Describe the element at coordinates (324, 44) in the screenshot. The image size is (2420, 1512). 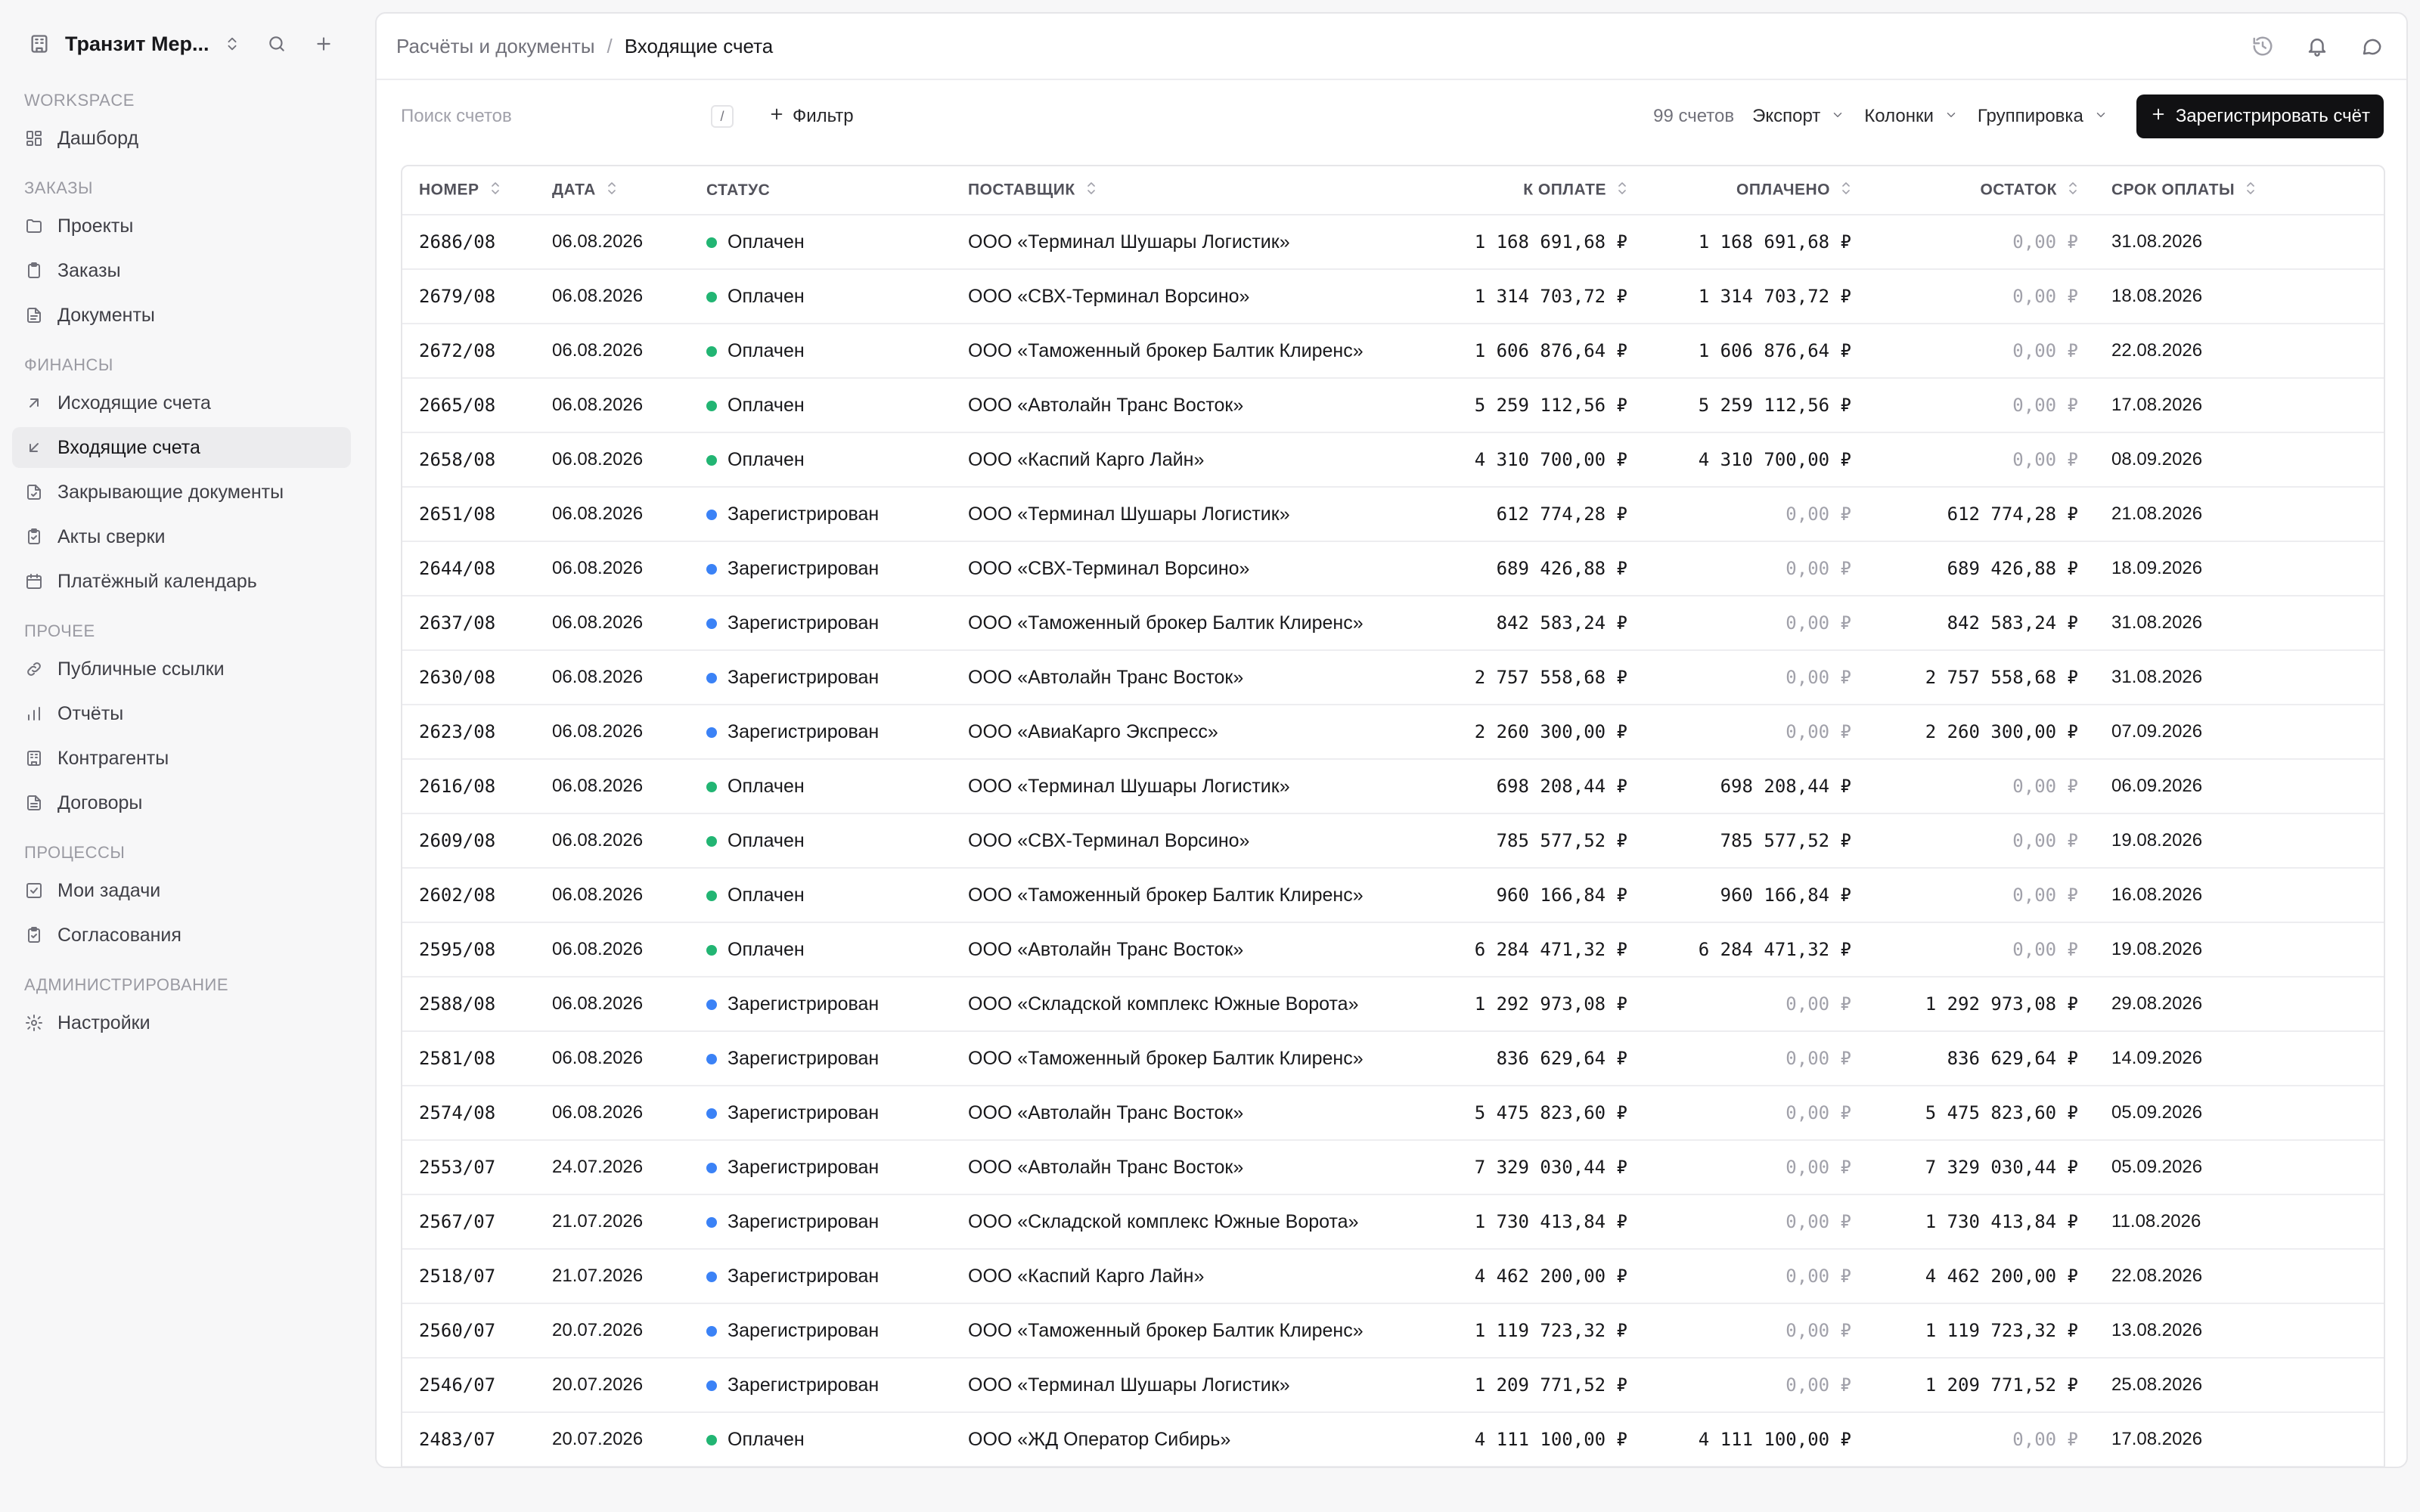
I see `plus-icon` at that location.